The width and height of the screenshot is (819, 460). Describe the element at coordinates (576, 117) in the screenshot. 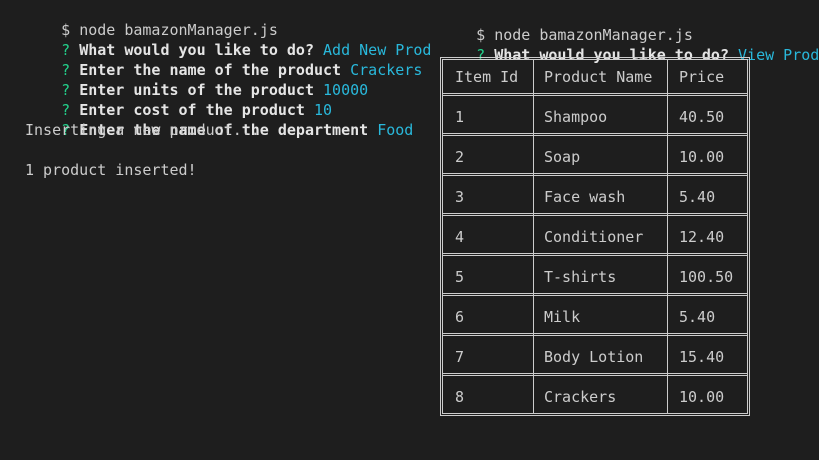

I see `table-cell-name: Shampoo` at that location.